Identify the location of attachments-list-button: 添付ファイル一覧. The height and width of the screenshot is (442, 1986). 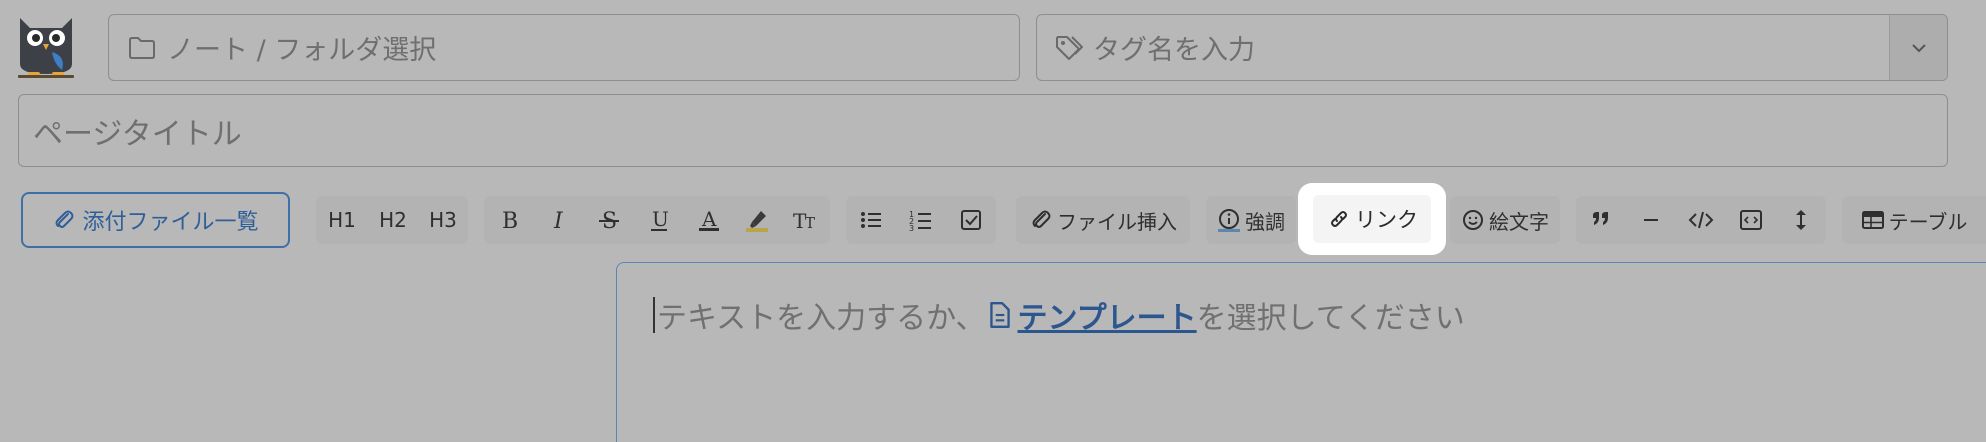
(155, 220).